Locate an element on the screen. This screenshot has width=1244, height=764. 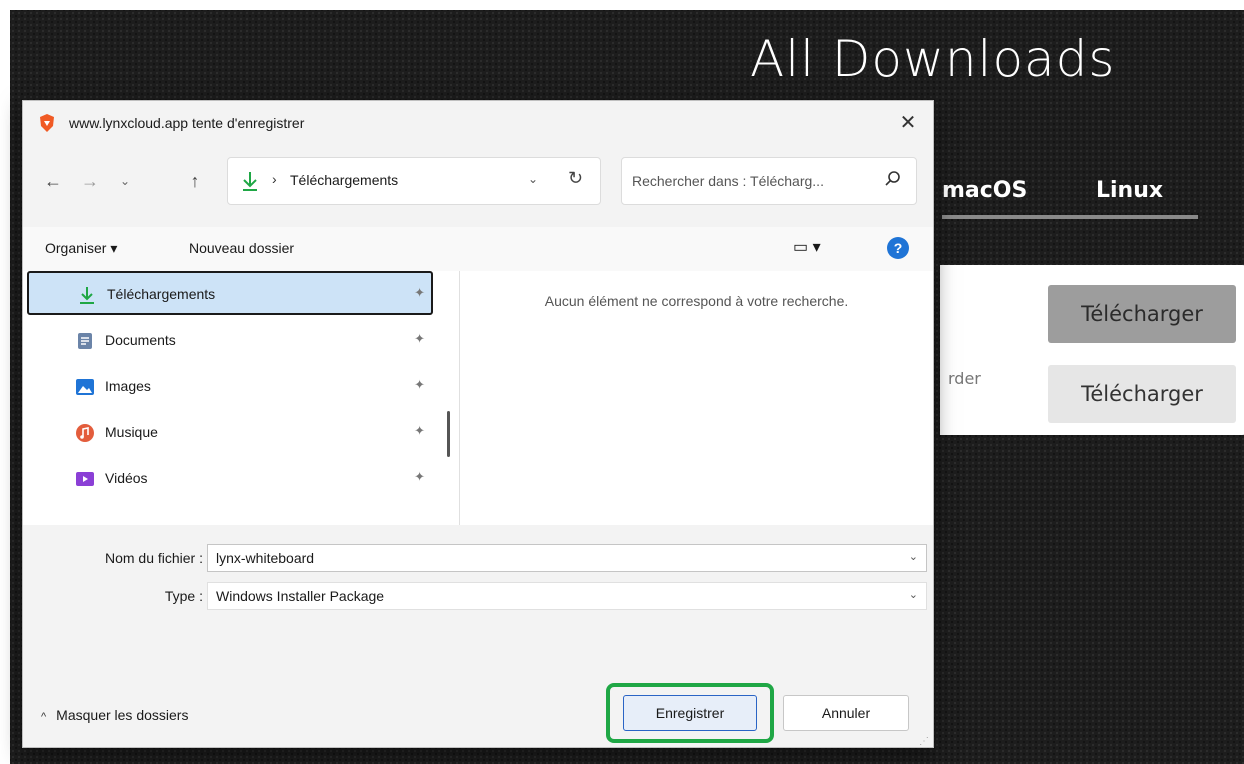
sidebar-item-images: Images ✦ is located at coordinates (230, 387).